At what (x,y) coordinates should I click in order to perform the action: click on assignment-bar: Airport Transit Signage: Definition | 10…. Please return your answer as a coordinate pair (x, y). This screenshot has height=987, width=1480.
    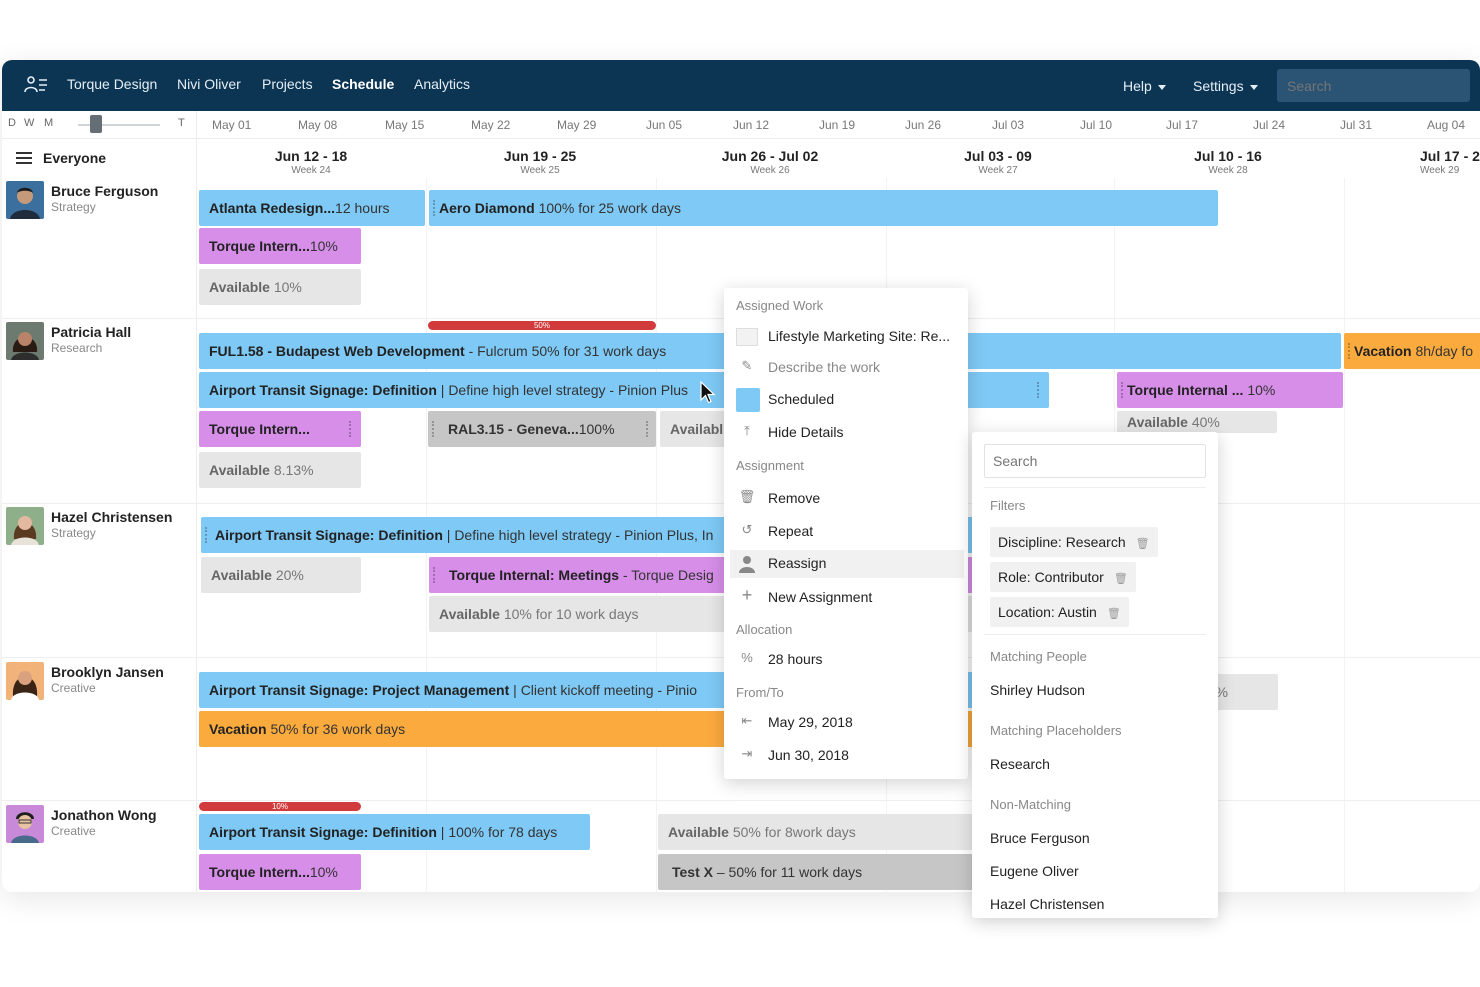
    Looking at the image, I should click on (394, 832).